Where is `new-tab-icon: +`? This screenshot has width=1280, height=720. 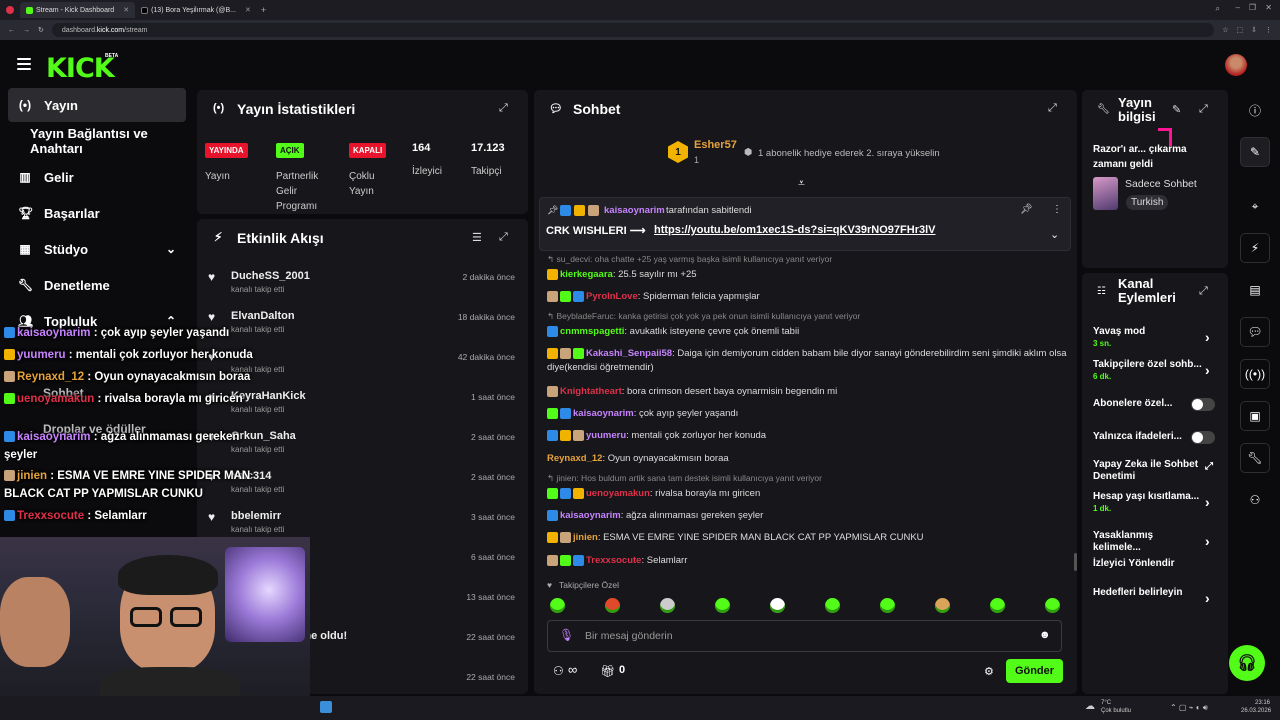
new-tab-icon: + is located at coordinates (263, 10).